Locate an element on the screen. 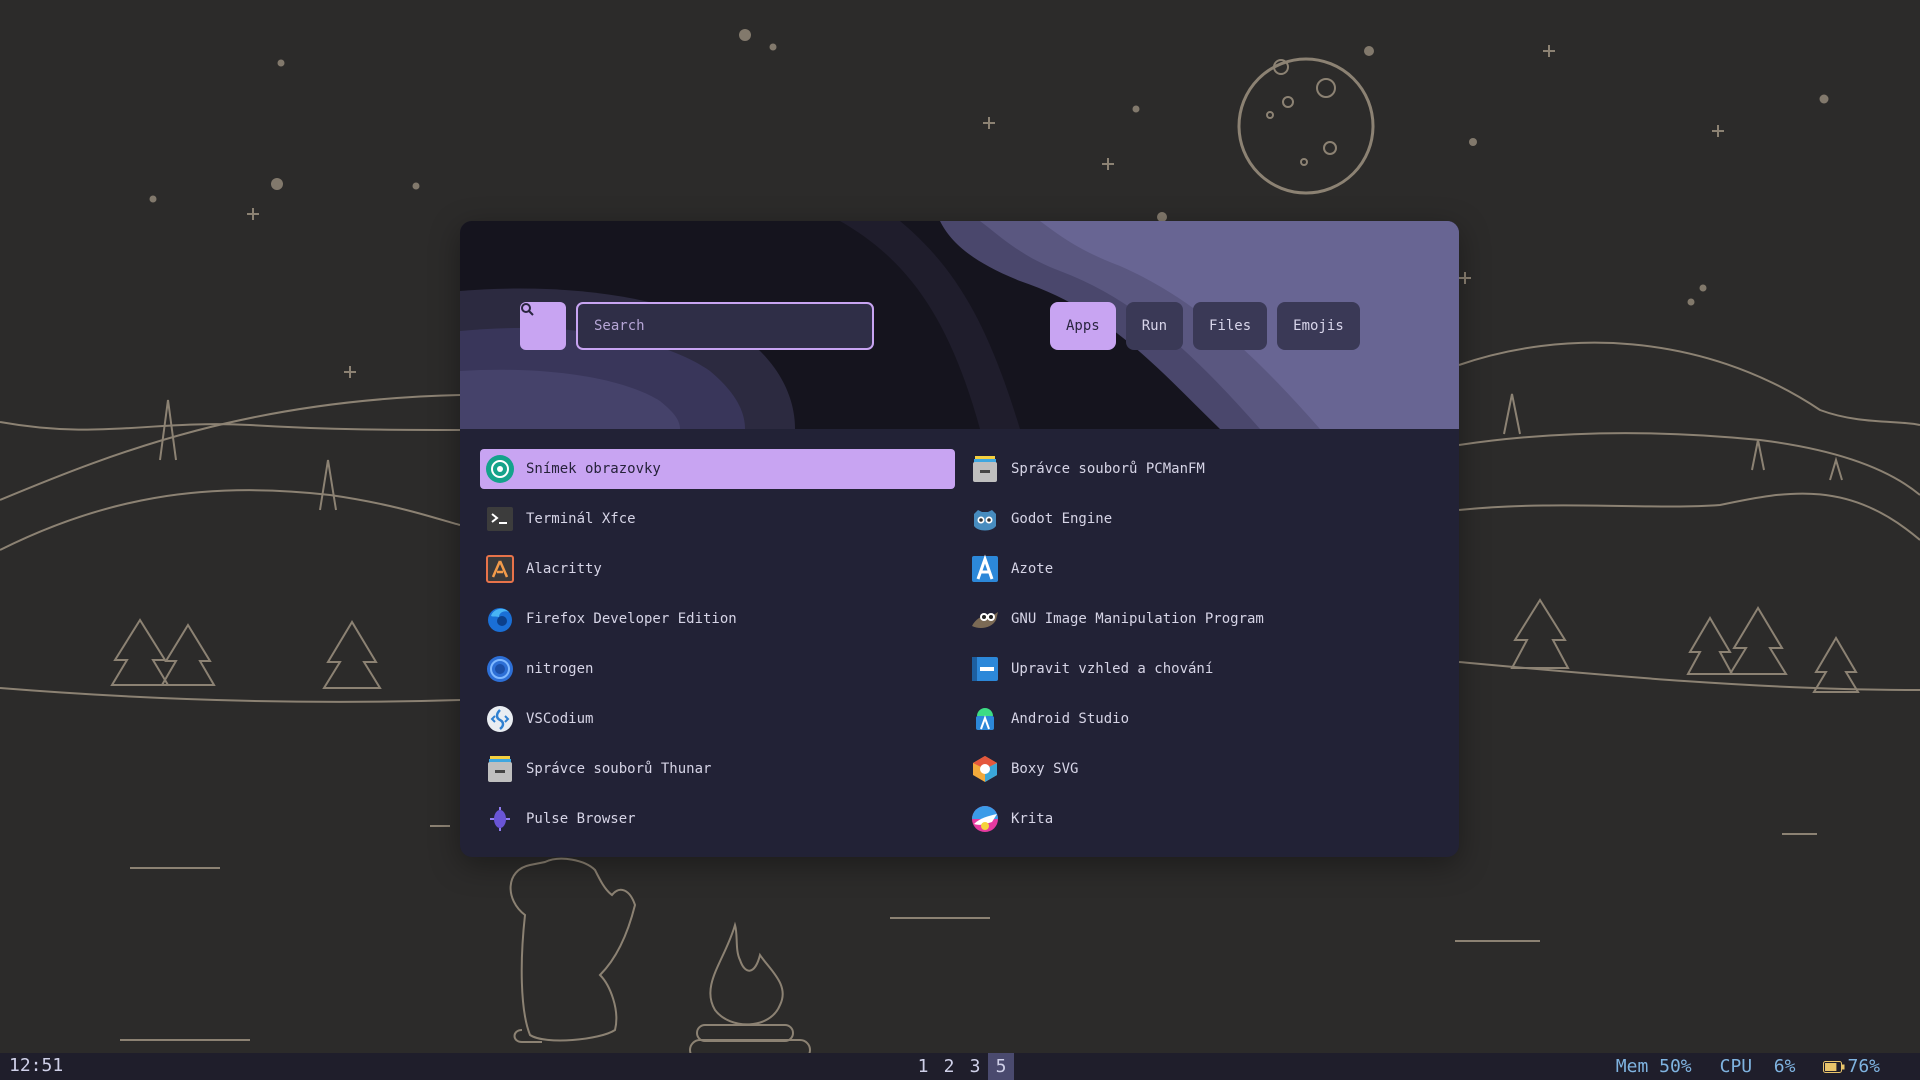 The width and height of the screenshot is (1920, 1080). mode-tabs: Apps Run Files Emojis is located at coordinates (1205, 326).